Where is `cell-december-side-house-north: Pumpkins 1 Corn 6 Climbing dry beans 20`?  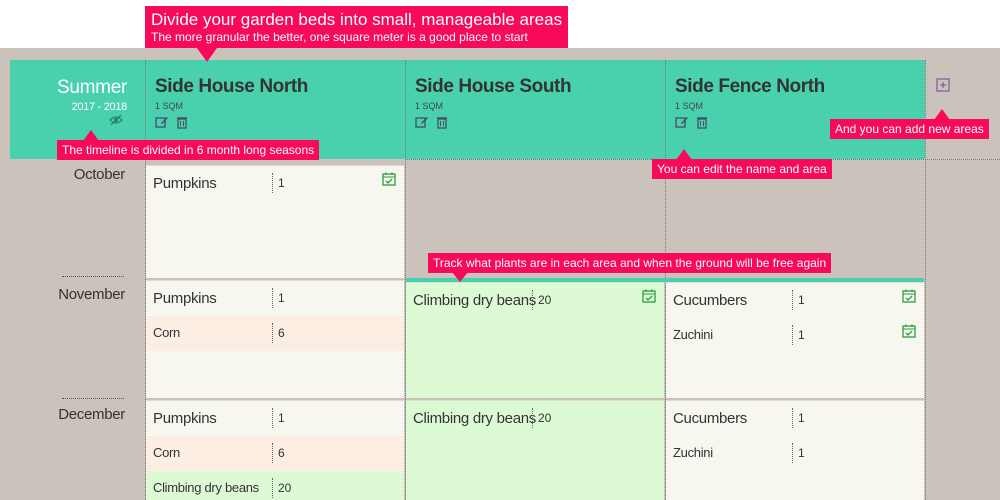
cell-december-side-house-north: Pumpkins 1 Corn 6 Climbing dry beans 20 is located at coordinates (275, 450).